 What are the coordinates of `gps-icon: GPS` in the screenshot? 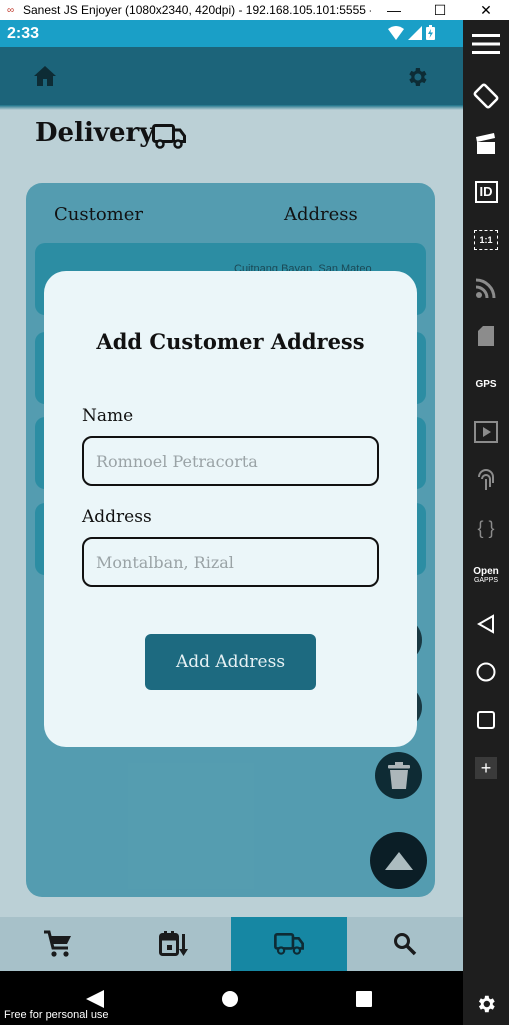 It's located at (486, 384).